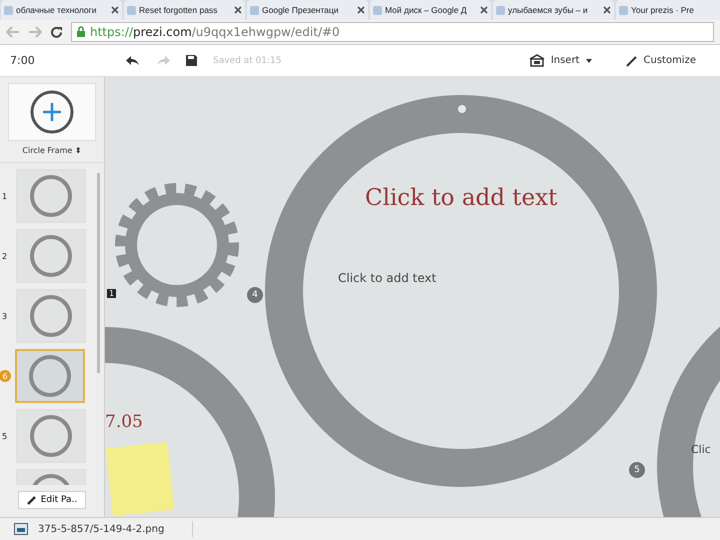 The image size is (720, 540). I want to click on browser-tab: Мой диск – Google Д, so click(430, 10).